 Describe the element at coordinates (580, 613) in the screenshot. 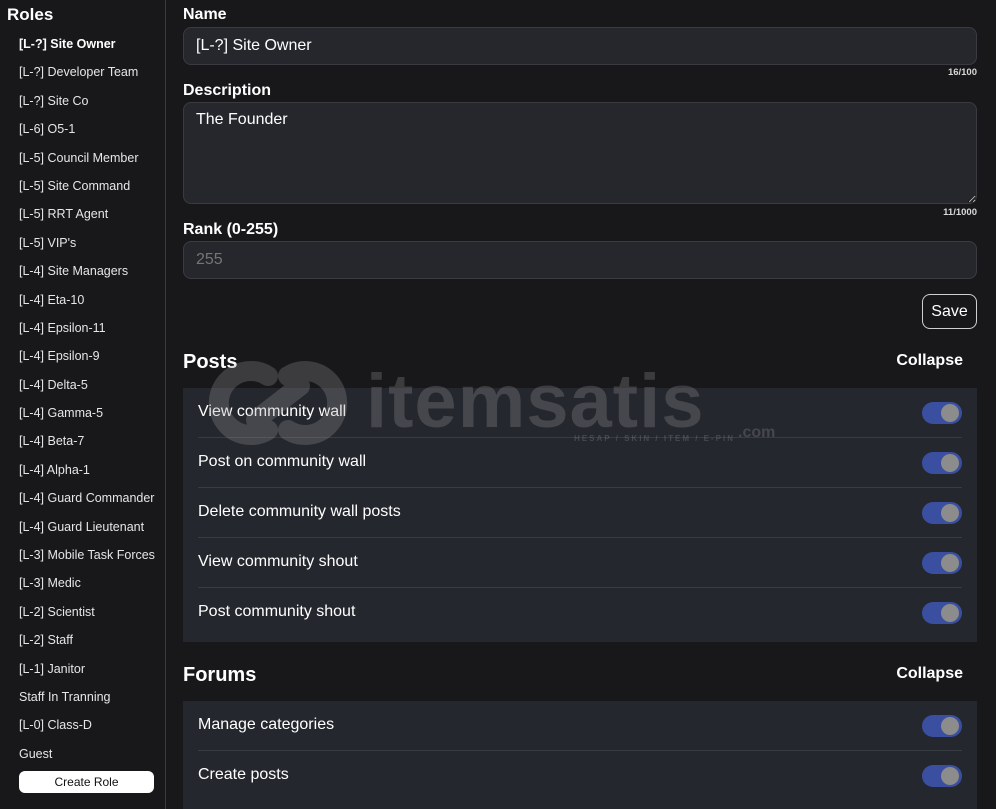

I see `permission-row: Post community shout` at that location.